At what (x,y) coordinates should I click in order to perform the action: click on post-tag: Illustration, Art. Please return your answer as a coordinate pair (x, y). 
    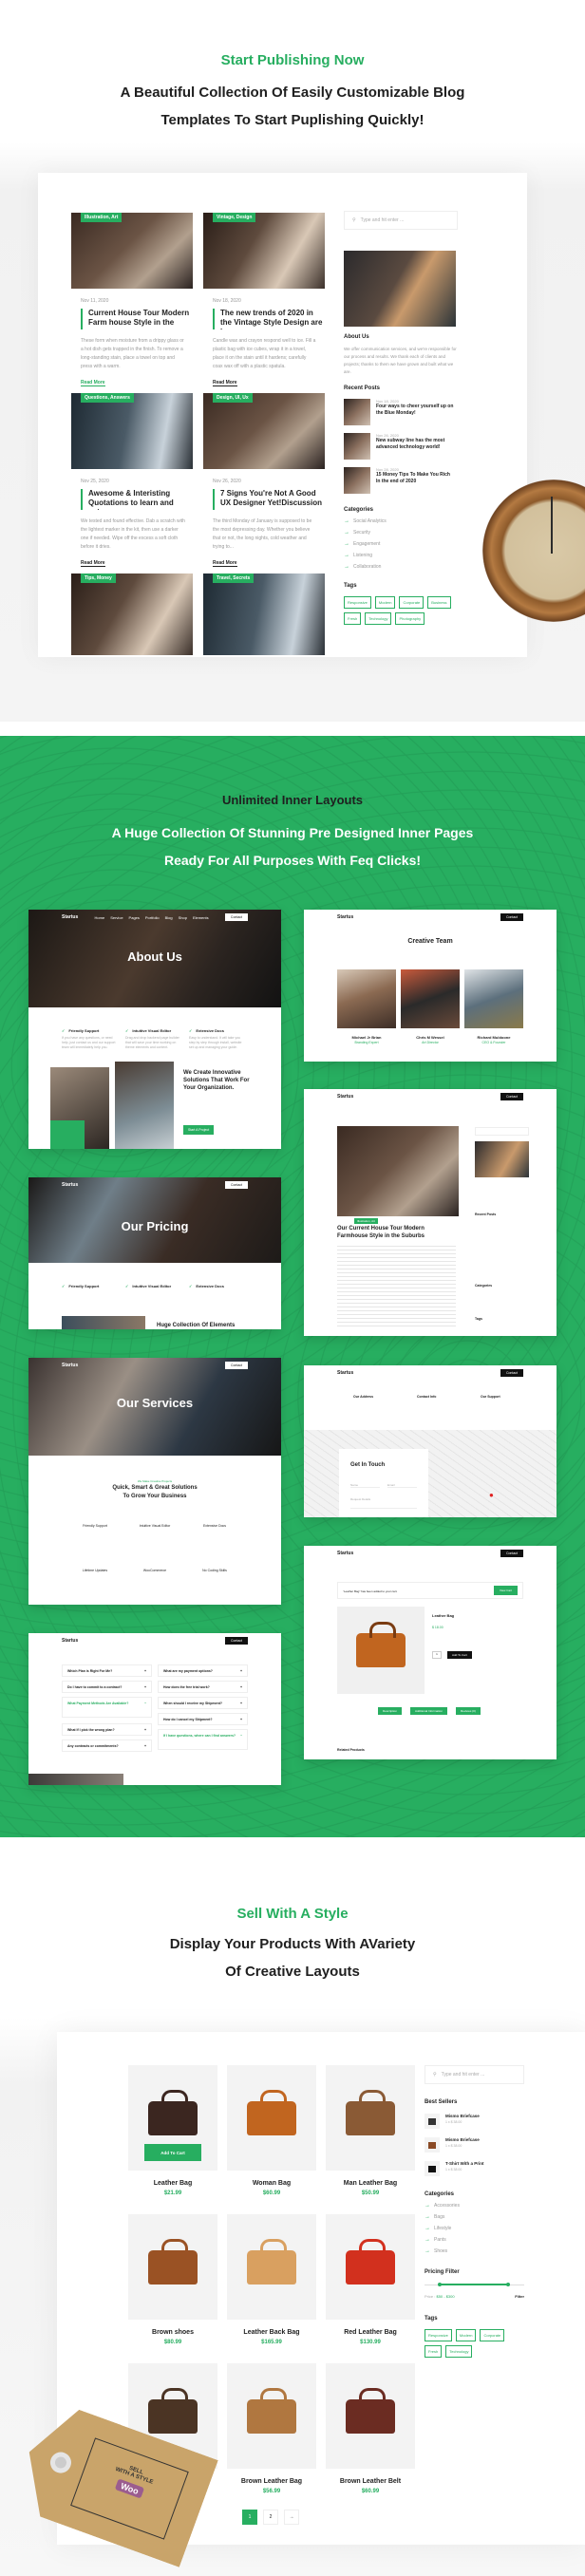
    Looking at the image, I should click on (102, 217).